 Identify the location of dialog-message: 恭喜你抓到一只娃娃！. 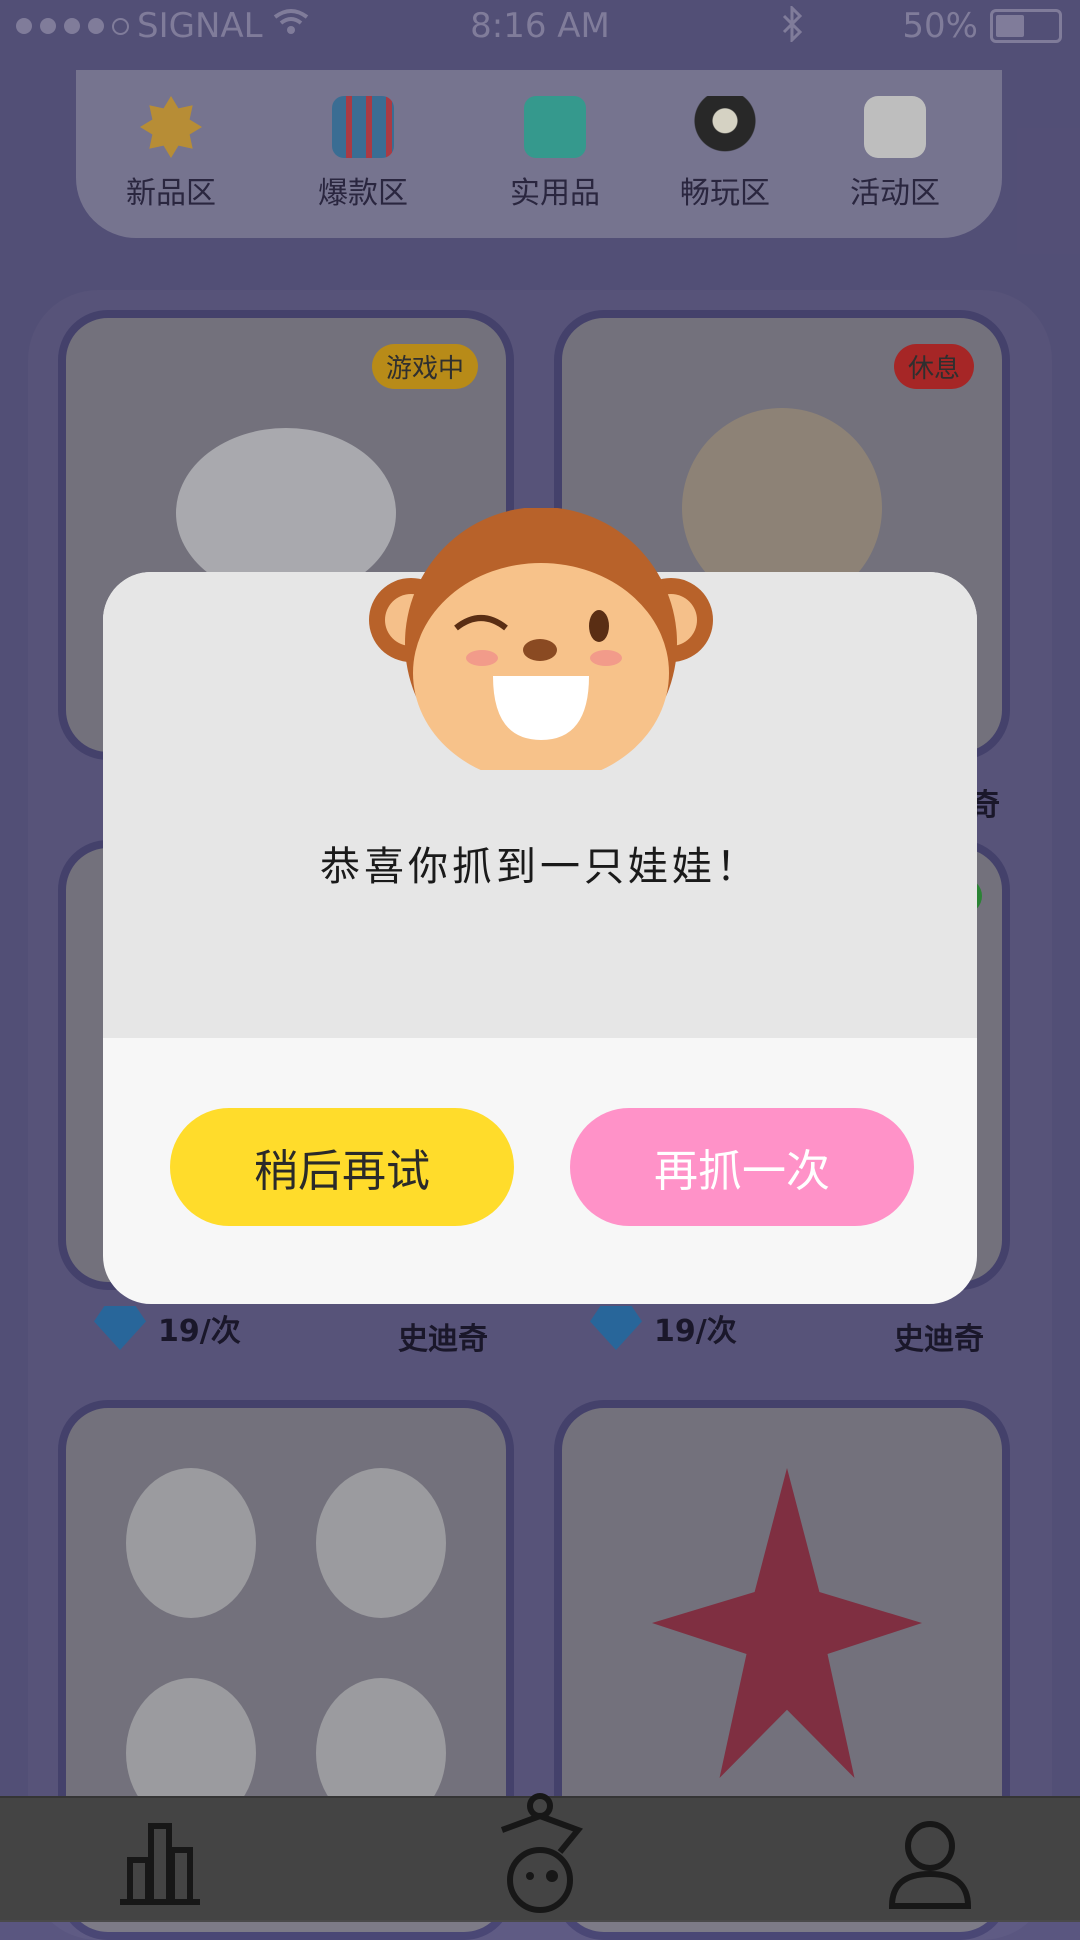
(540, 867).